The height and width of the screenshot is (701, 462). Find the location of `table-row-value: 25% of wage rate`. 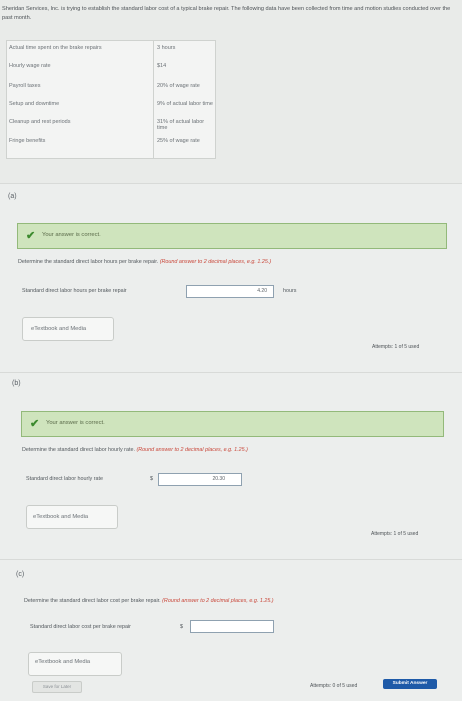

table-row-value: 25% of wage rate is located at coordinates (178, 141).